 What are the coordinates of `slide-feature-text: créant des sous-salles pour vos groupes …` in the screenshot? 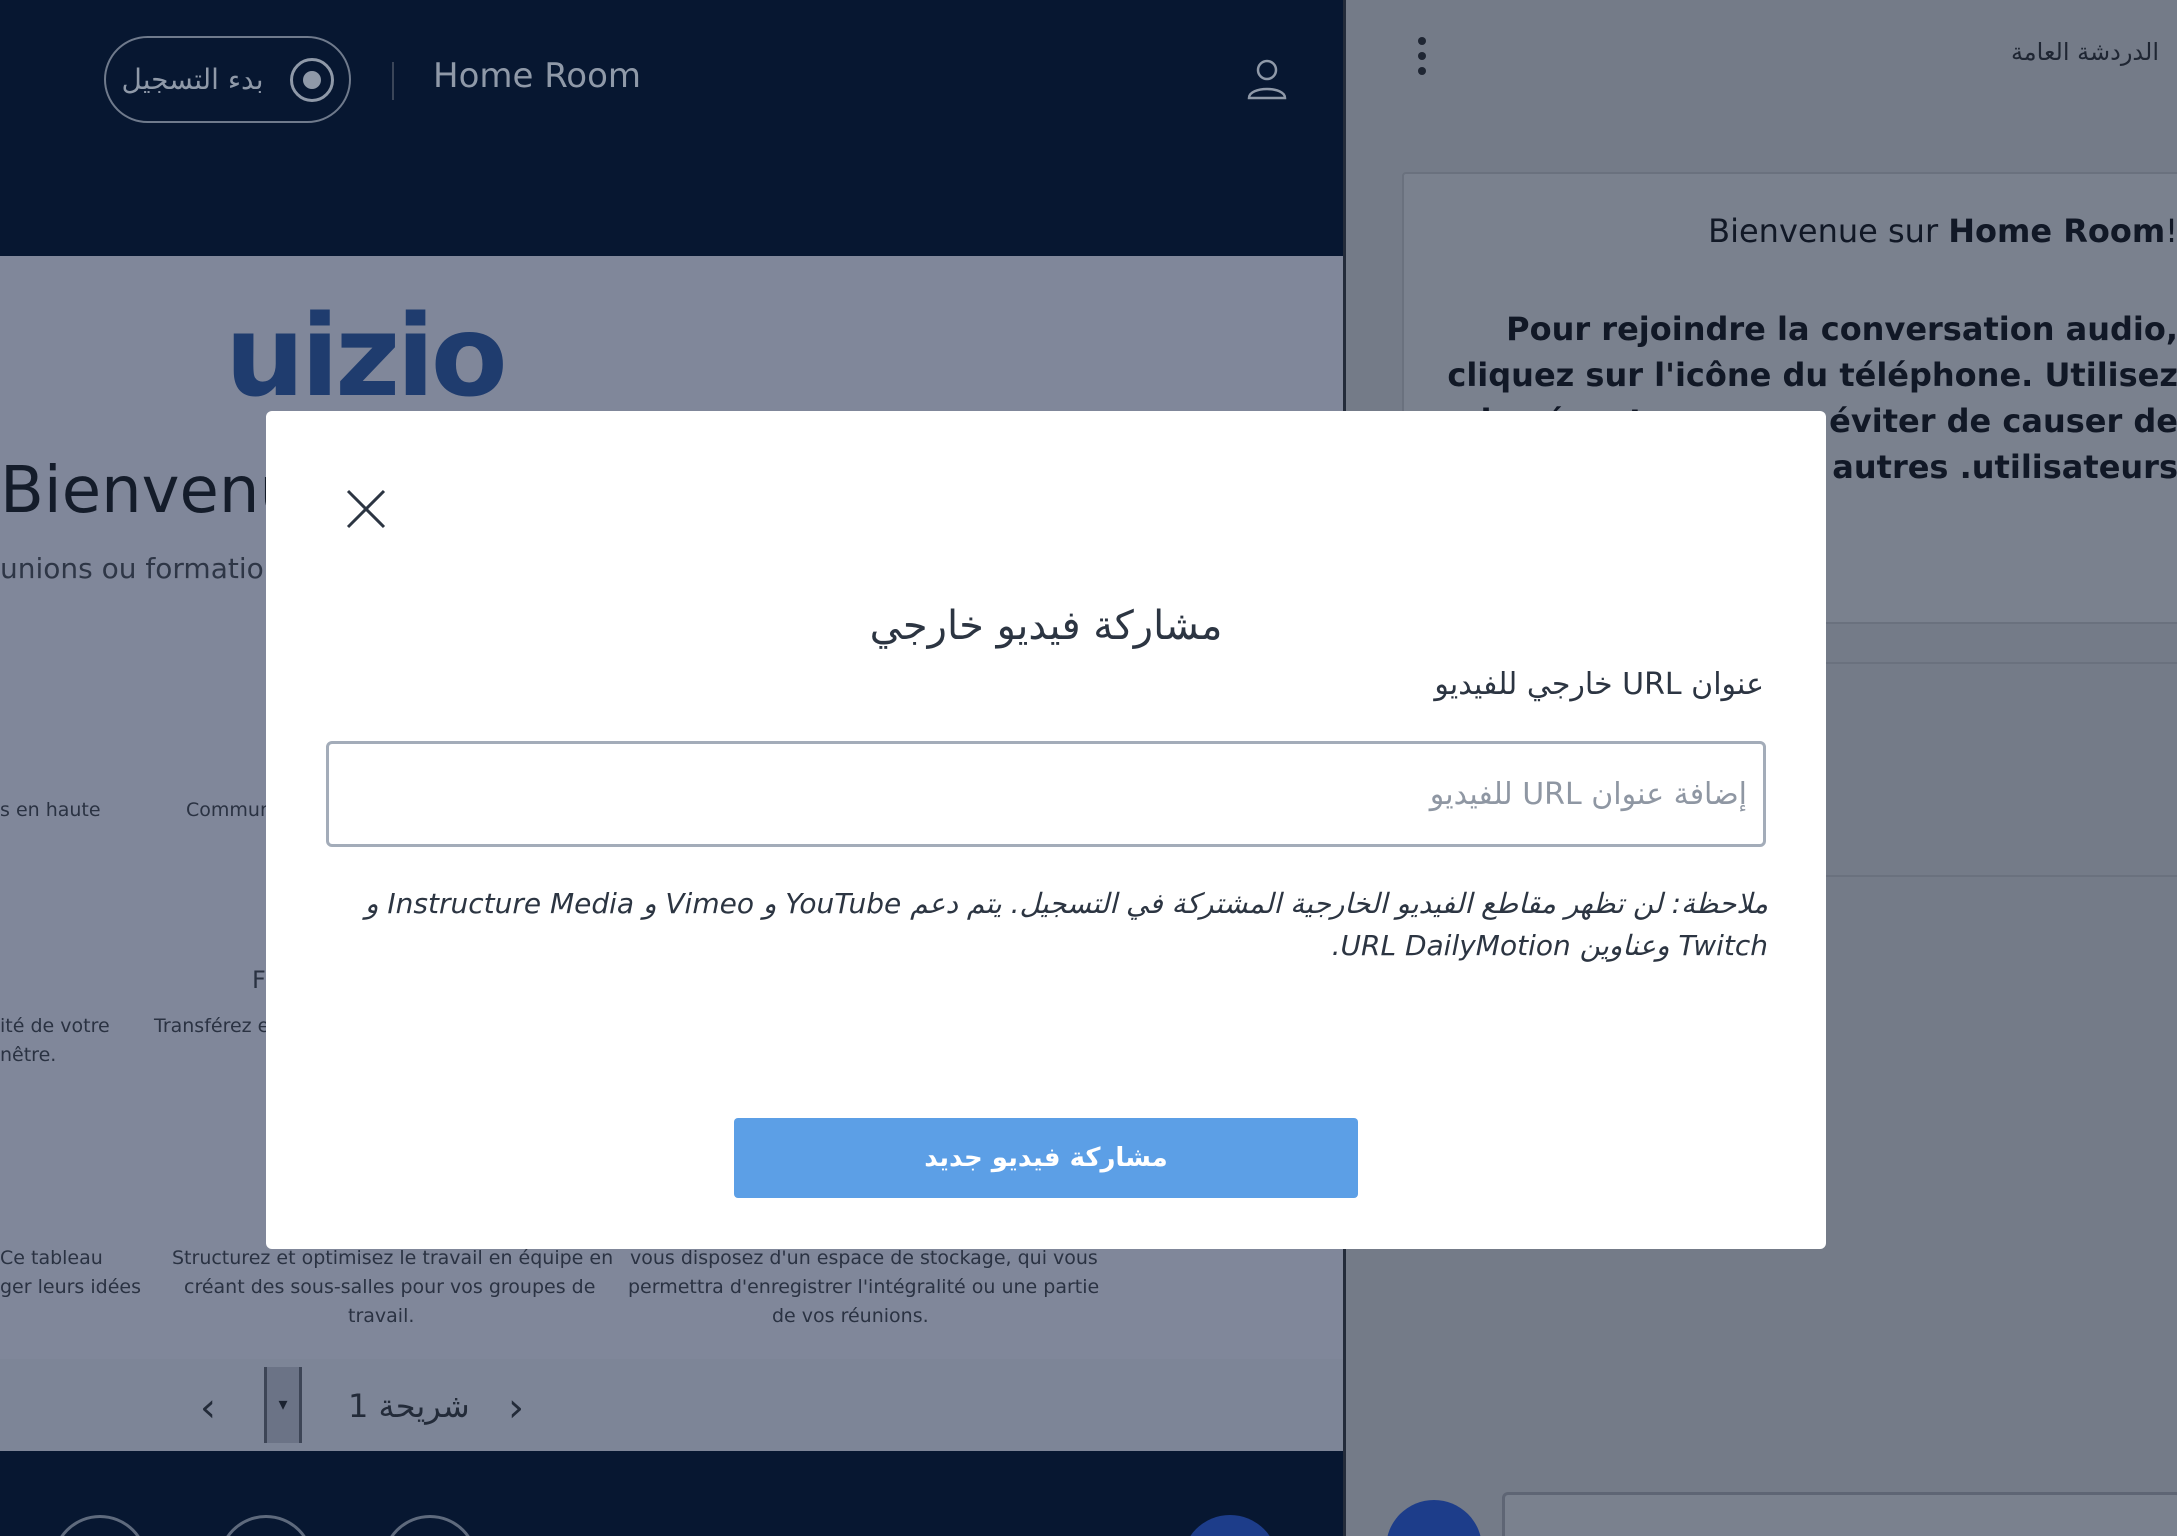 It's located at (390, 1287).